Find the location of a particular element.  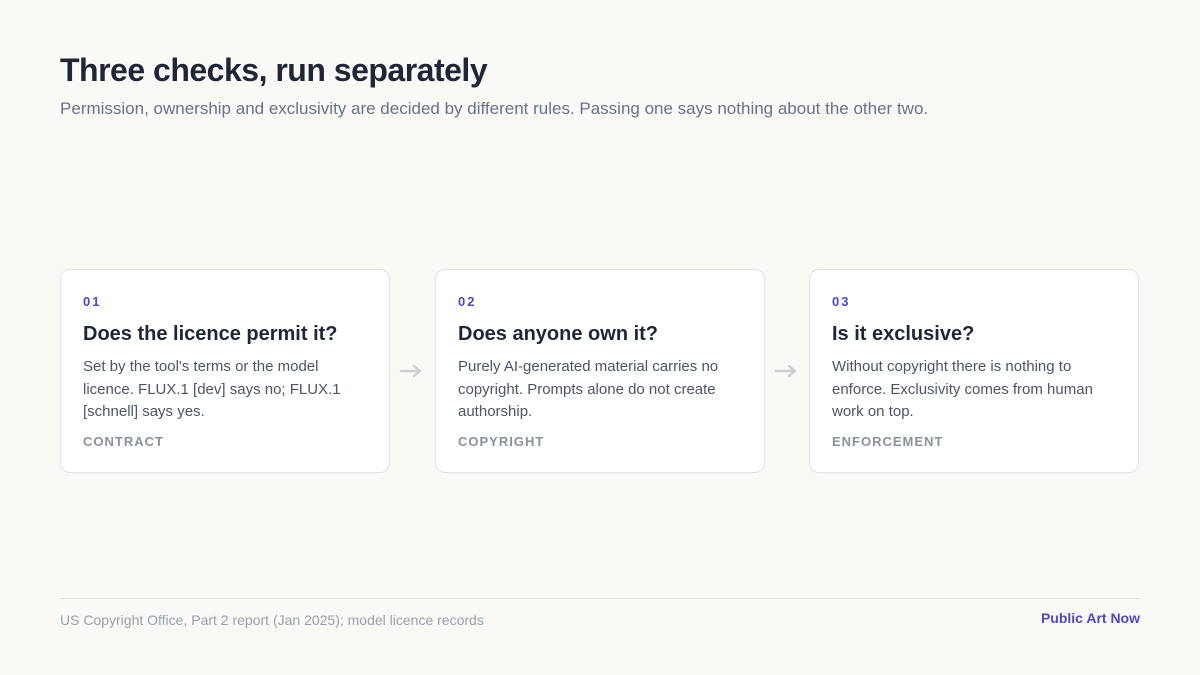

step-tag: COPYRIGHT is located at coordinates (501, 441).